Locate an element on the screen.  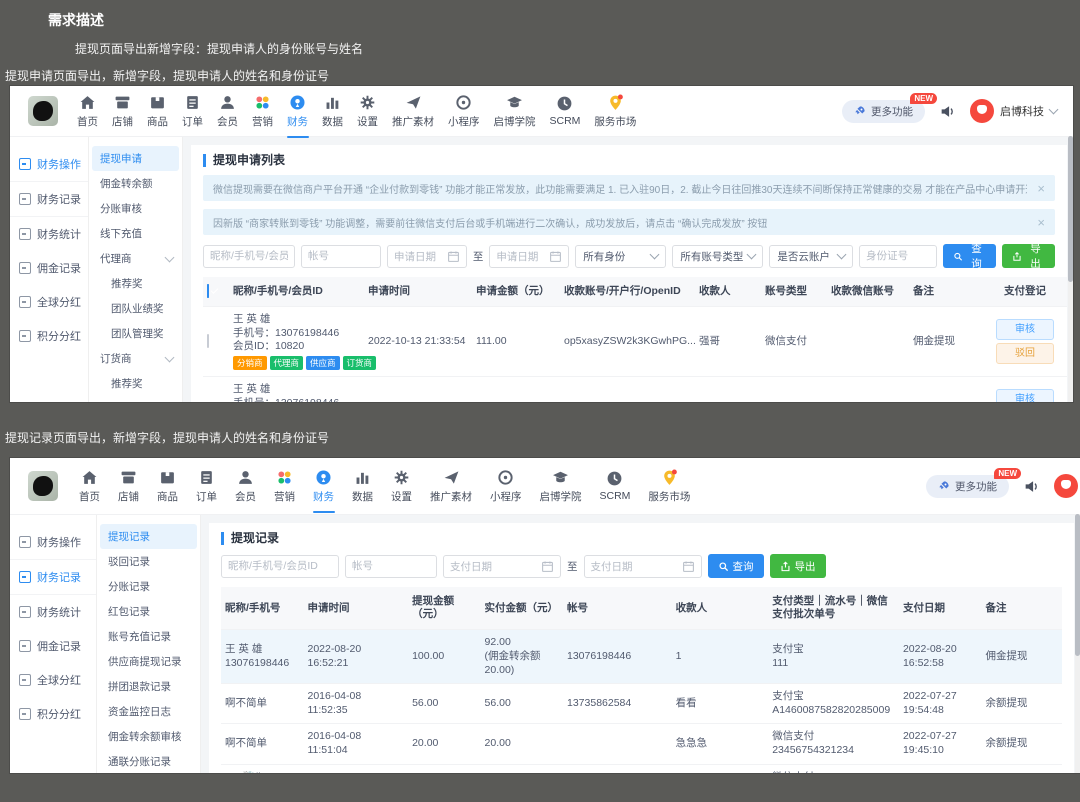
submenu-item: 分账记录 is located at coordinates (148, 586).